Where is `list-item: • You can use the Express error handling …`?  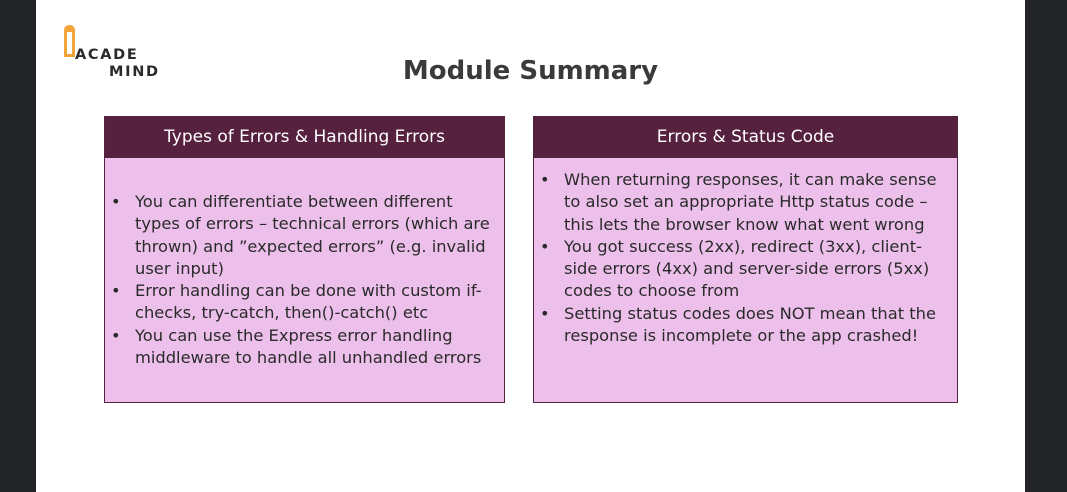 list-item: • You can use the Express error handling … is located at coordinates (303, 347).